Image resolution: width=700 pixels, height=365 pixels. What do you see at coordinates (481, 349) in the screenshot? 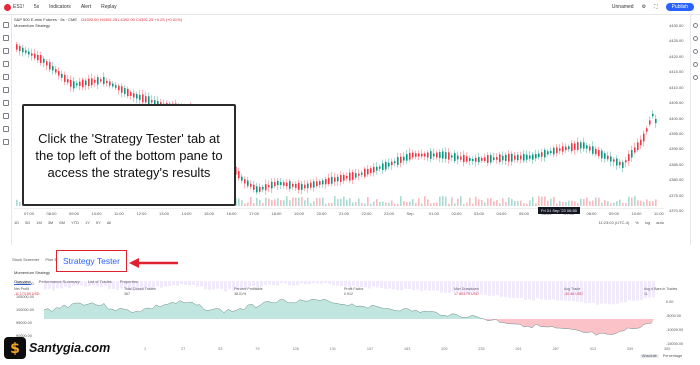
I see `equity-x-tick: 235` at bounding box center [481, 349].